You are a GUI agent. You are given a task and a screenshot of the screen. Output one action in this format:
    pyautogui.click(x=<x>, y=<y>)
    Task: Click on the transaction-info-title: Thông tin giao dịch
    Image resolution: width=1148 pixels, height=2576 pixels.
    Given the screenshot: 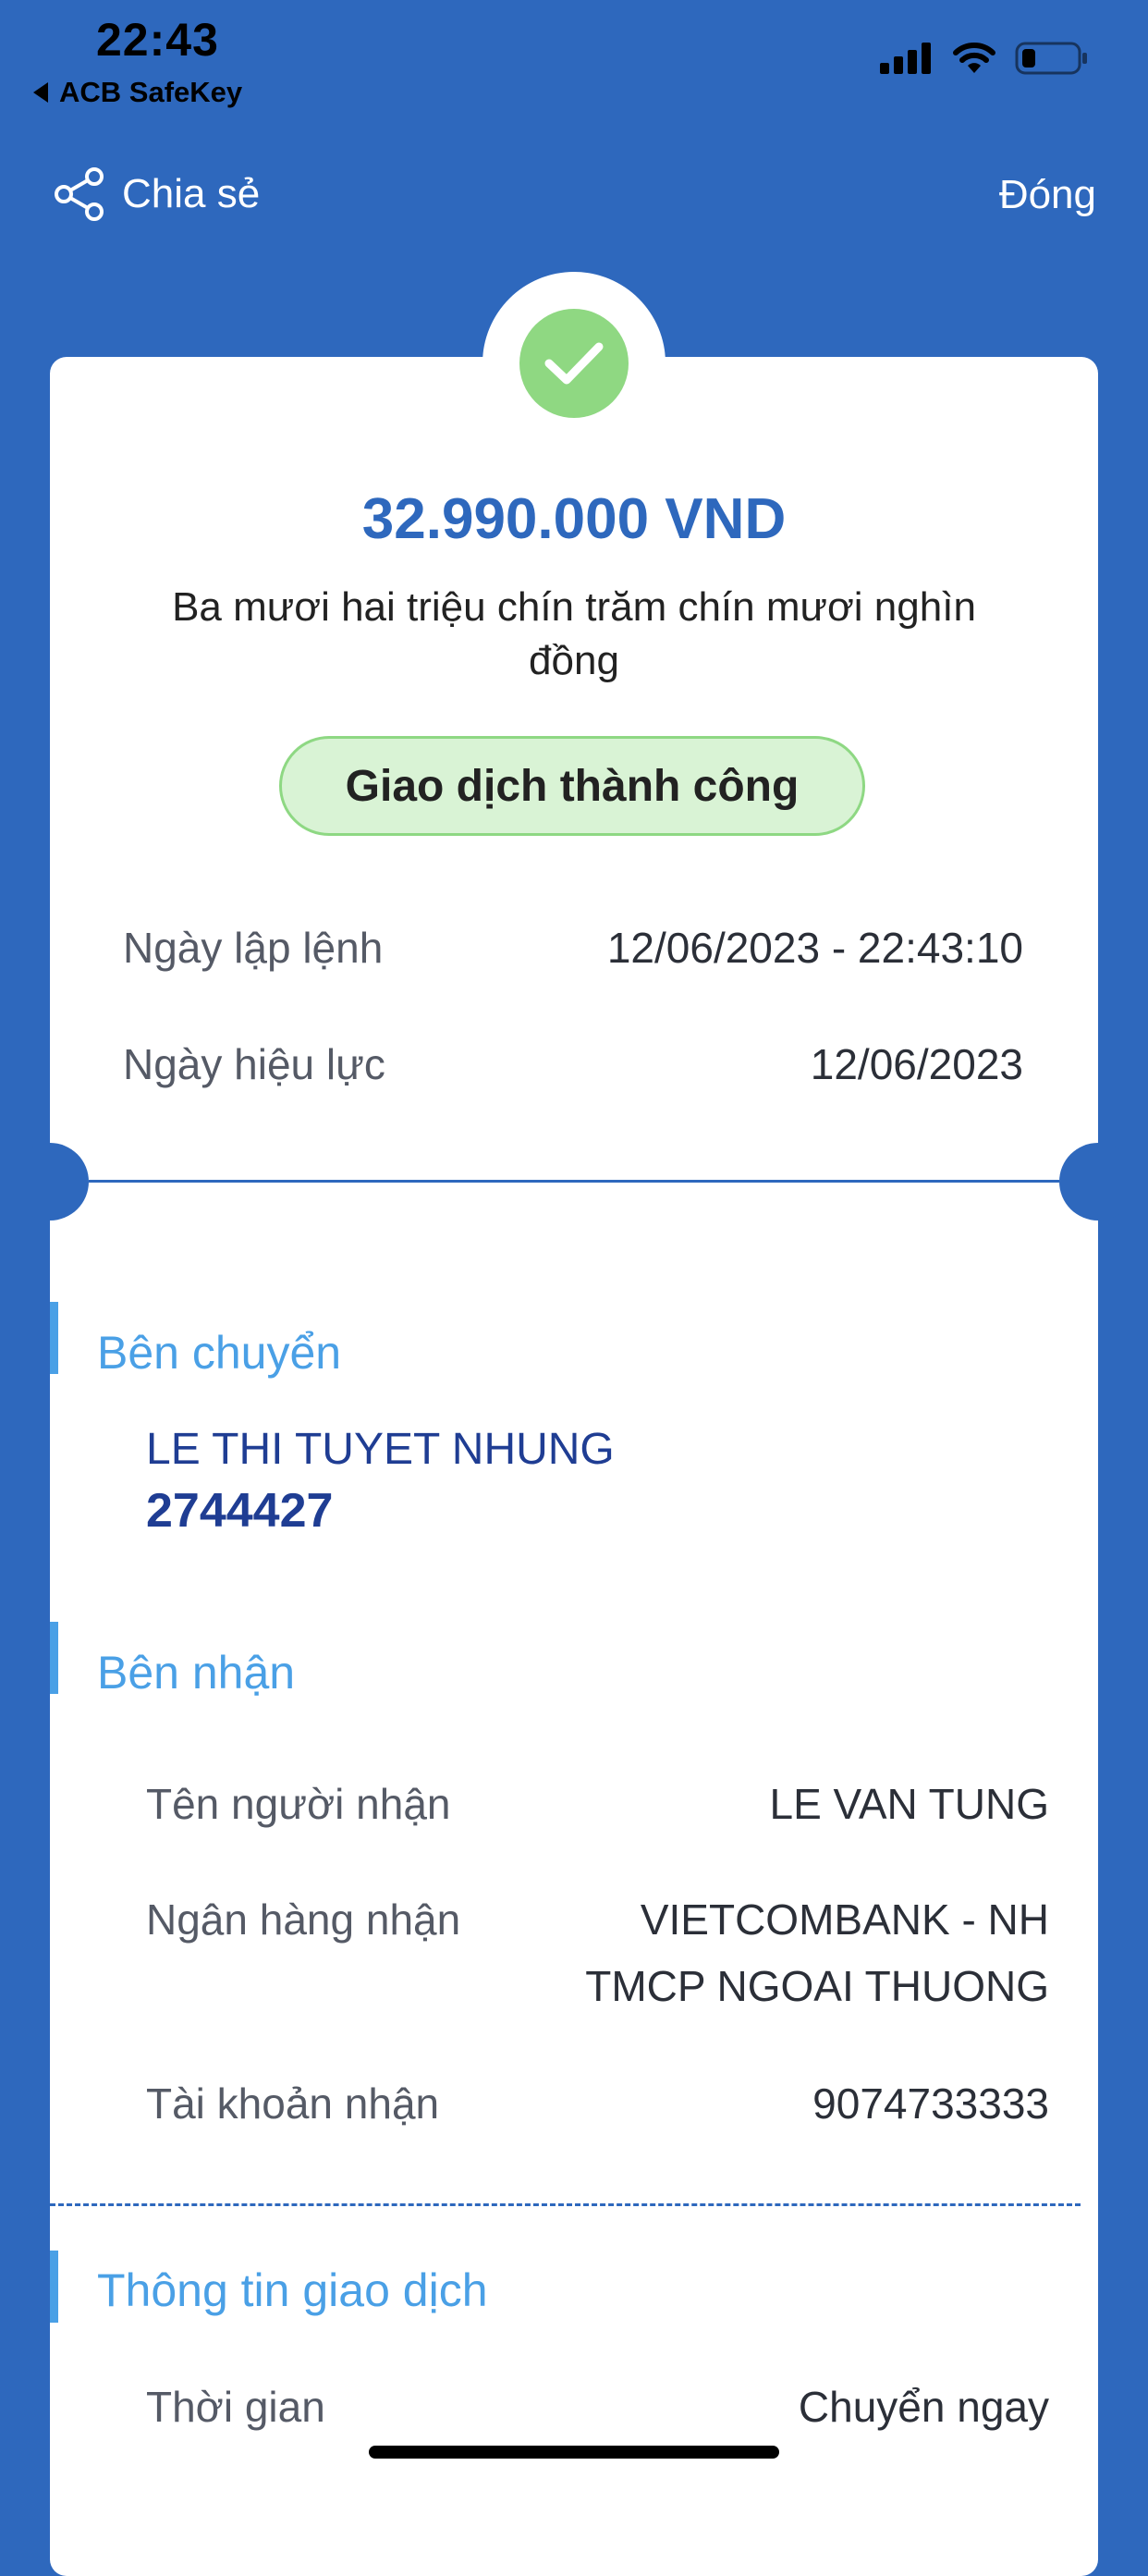 What is the action you would take?
    pyautogui.click(x=292, y=2290)
    